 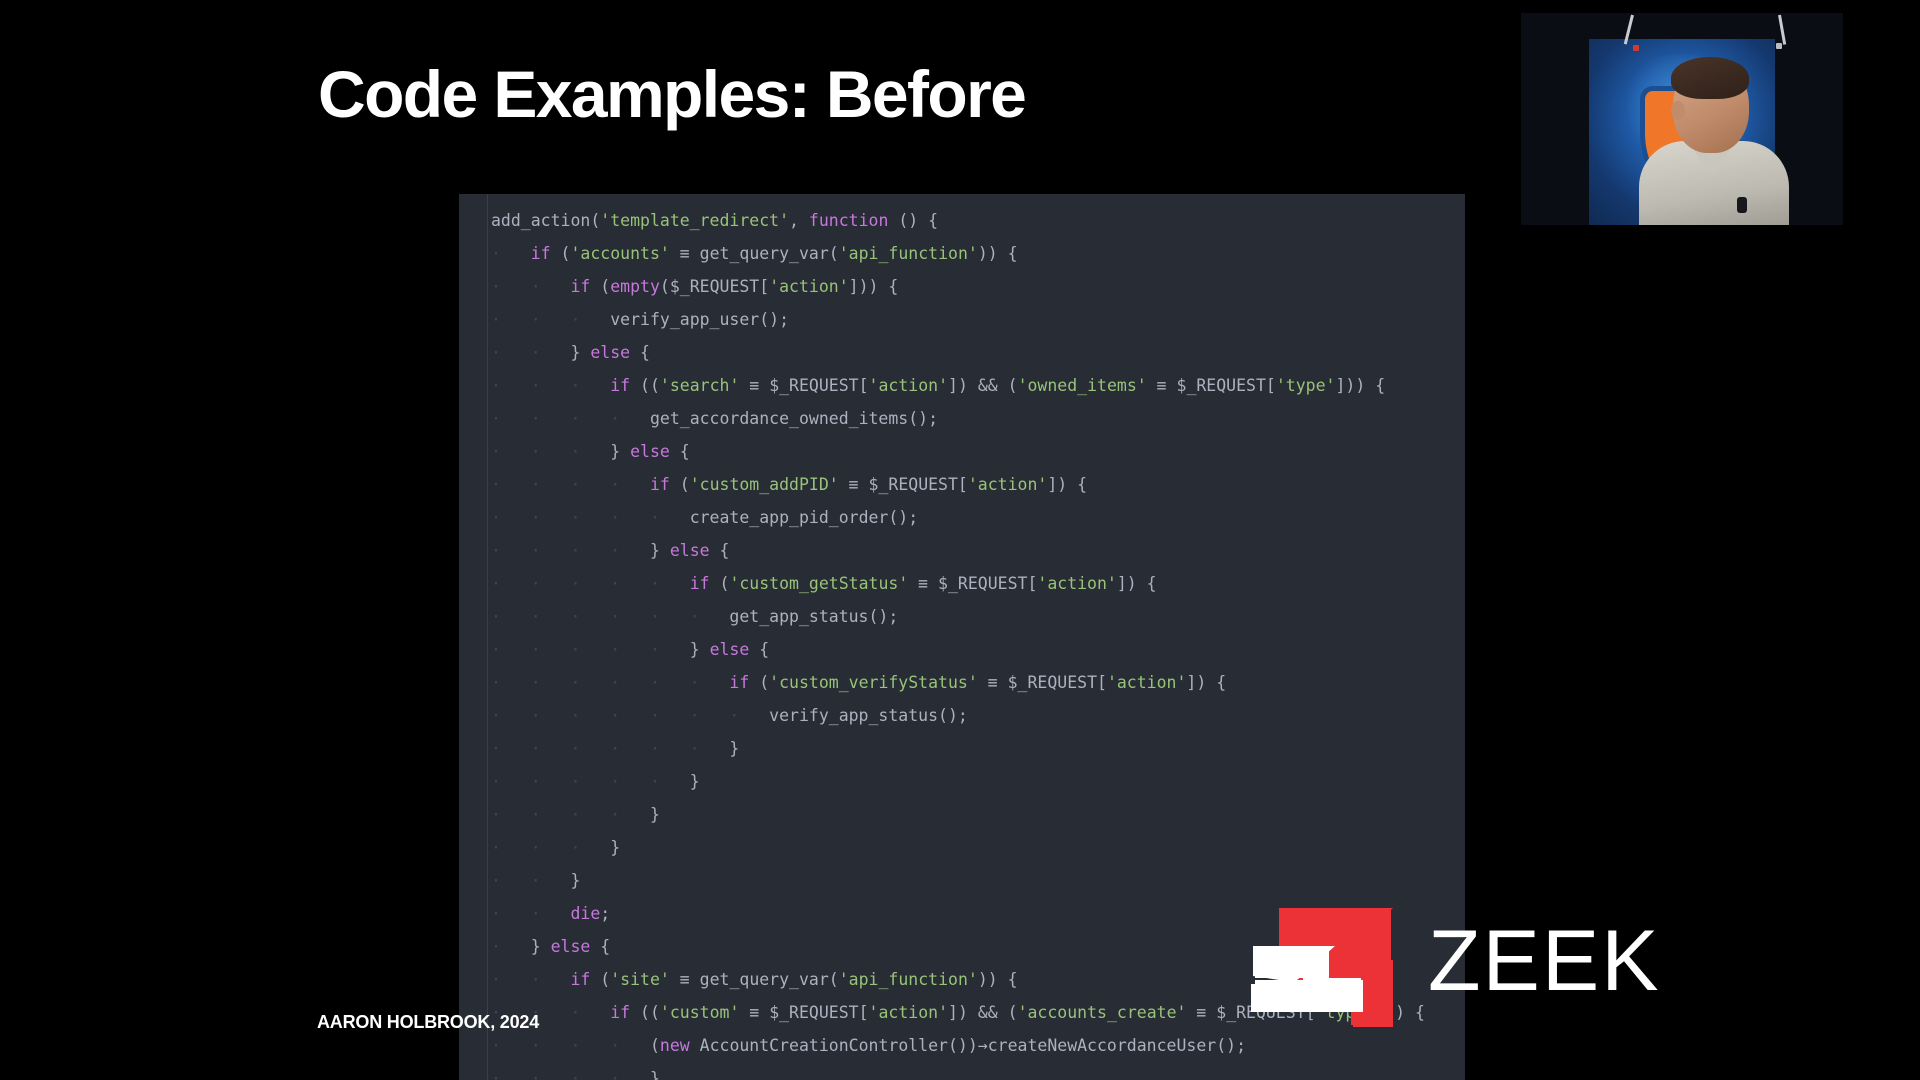 What do you see at coordinates (645, 1012) in the screenshot?
I see `code-token: ((` at bounding box center [645, 1012].